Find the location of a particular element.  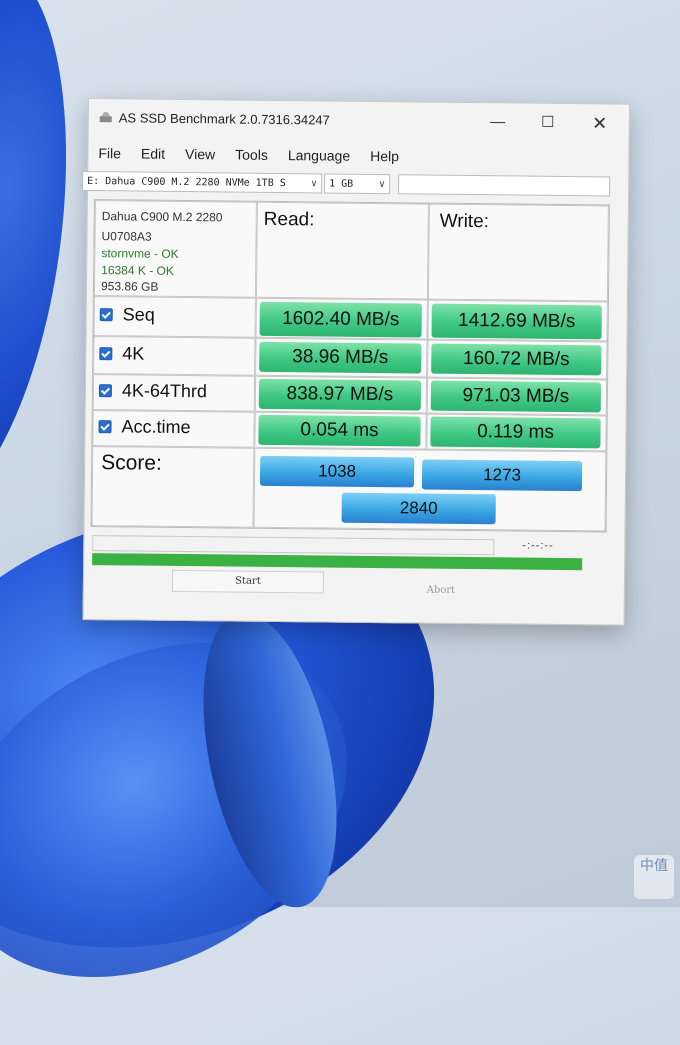

acc-time-read-value: 0.054 ms is located at coordinates (339, 430).